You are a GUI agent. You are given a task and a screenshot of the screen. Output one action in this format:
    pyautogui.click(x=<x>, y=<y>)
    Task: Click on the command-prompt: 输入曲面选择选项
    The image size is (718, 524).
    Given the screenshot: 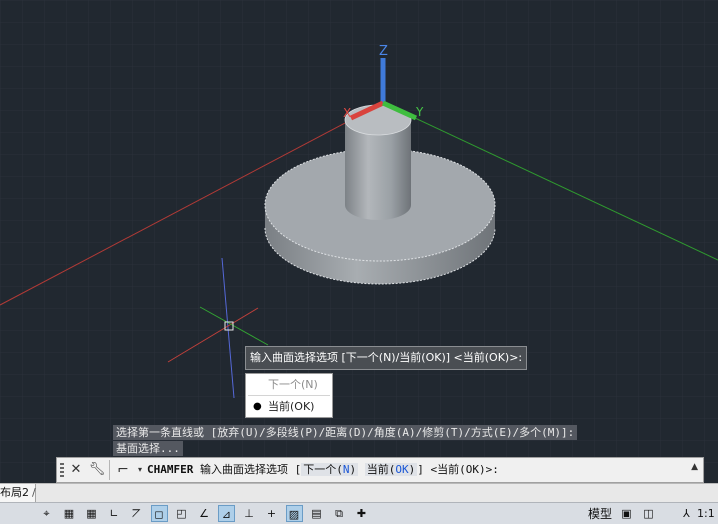 What is the action you would take?
    pyautogui.click(x=243, y=469)
    